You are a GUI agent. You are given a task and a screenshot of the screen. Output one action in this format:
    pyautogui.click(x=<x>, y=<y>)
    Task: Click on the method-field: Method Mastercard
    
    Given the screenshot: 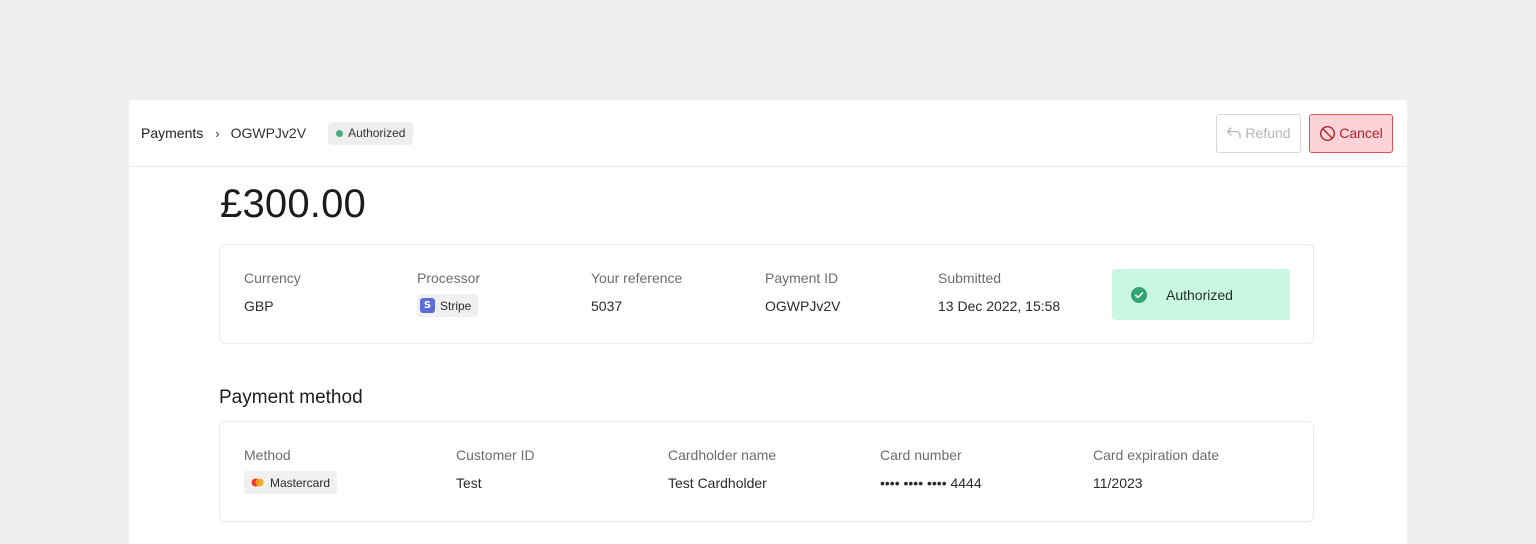 What is the action you would take?
    pyautogui.click(x=291, y=470)
    